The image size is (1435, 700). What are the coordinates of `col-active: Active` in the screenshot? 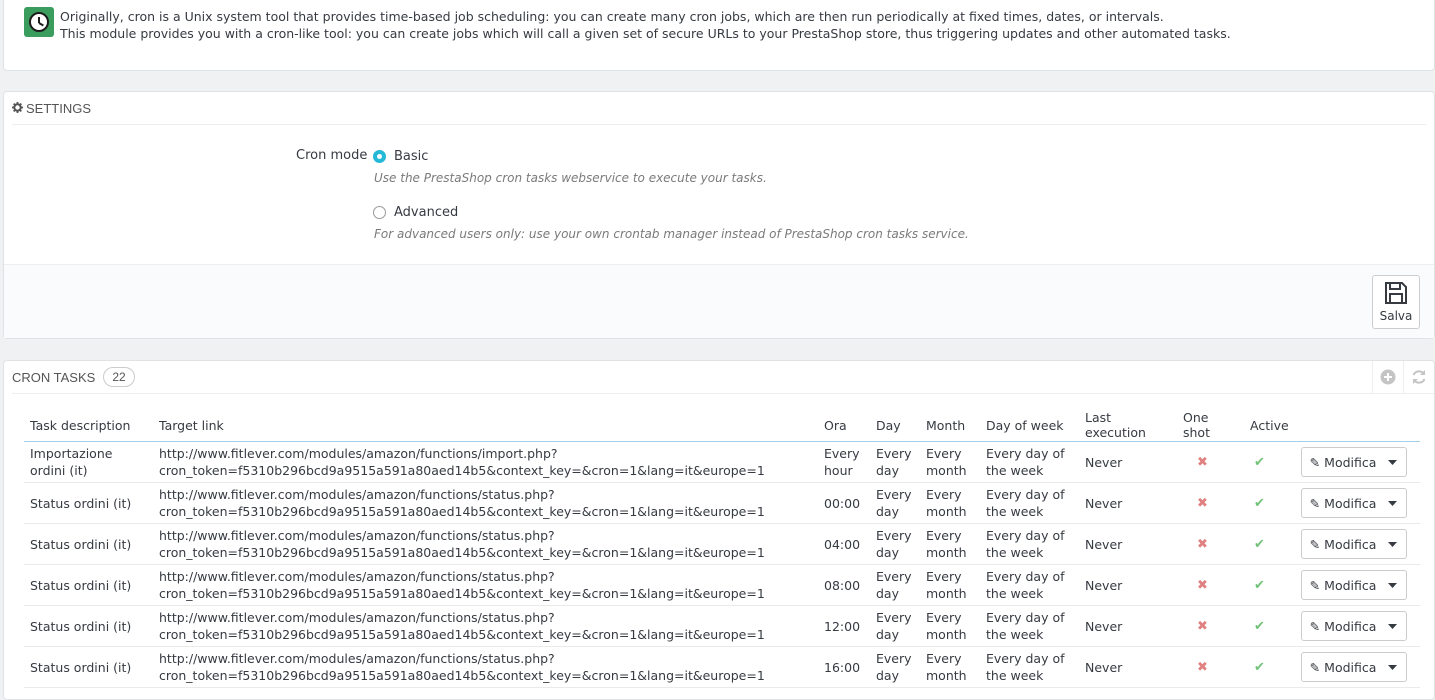 It's located at (1269, 425).